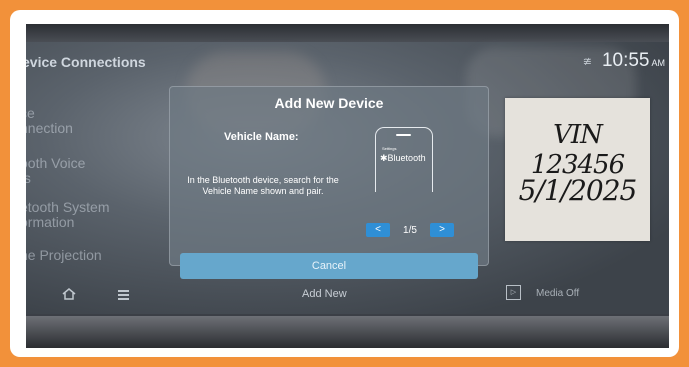 This screenshot has height=367, width=689. Describe the element at coordinates (513, 292) in the screenshot. I see `media-off-icon: ▷` at that location.